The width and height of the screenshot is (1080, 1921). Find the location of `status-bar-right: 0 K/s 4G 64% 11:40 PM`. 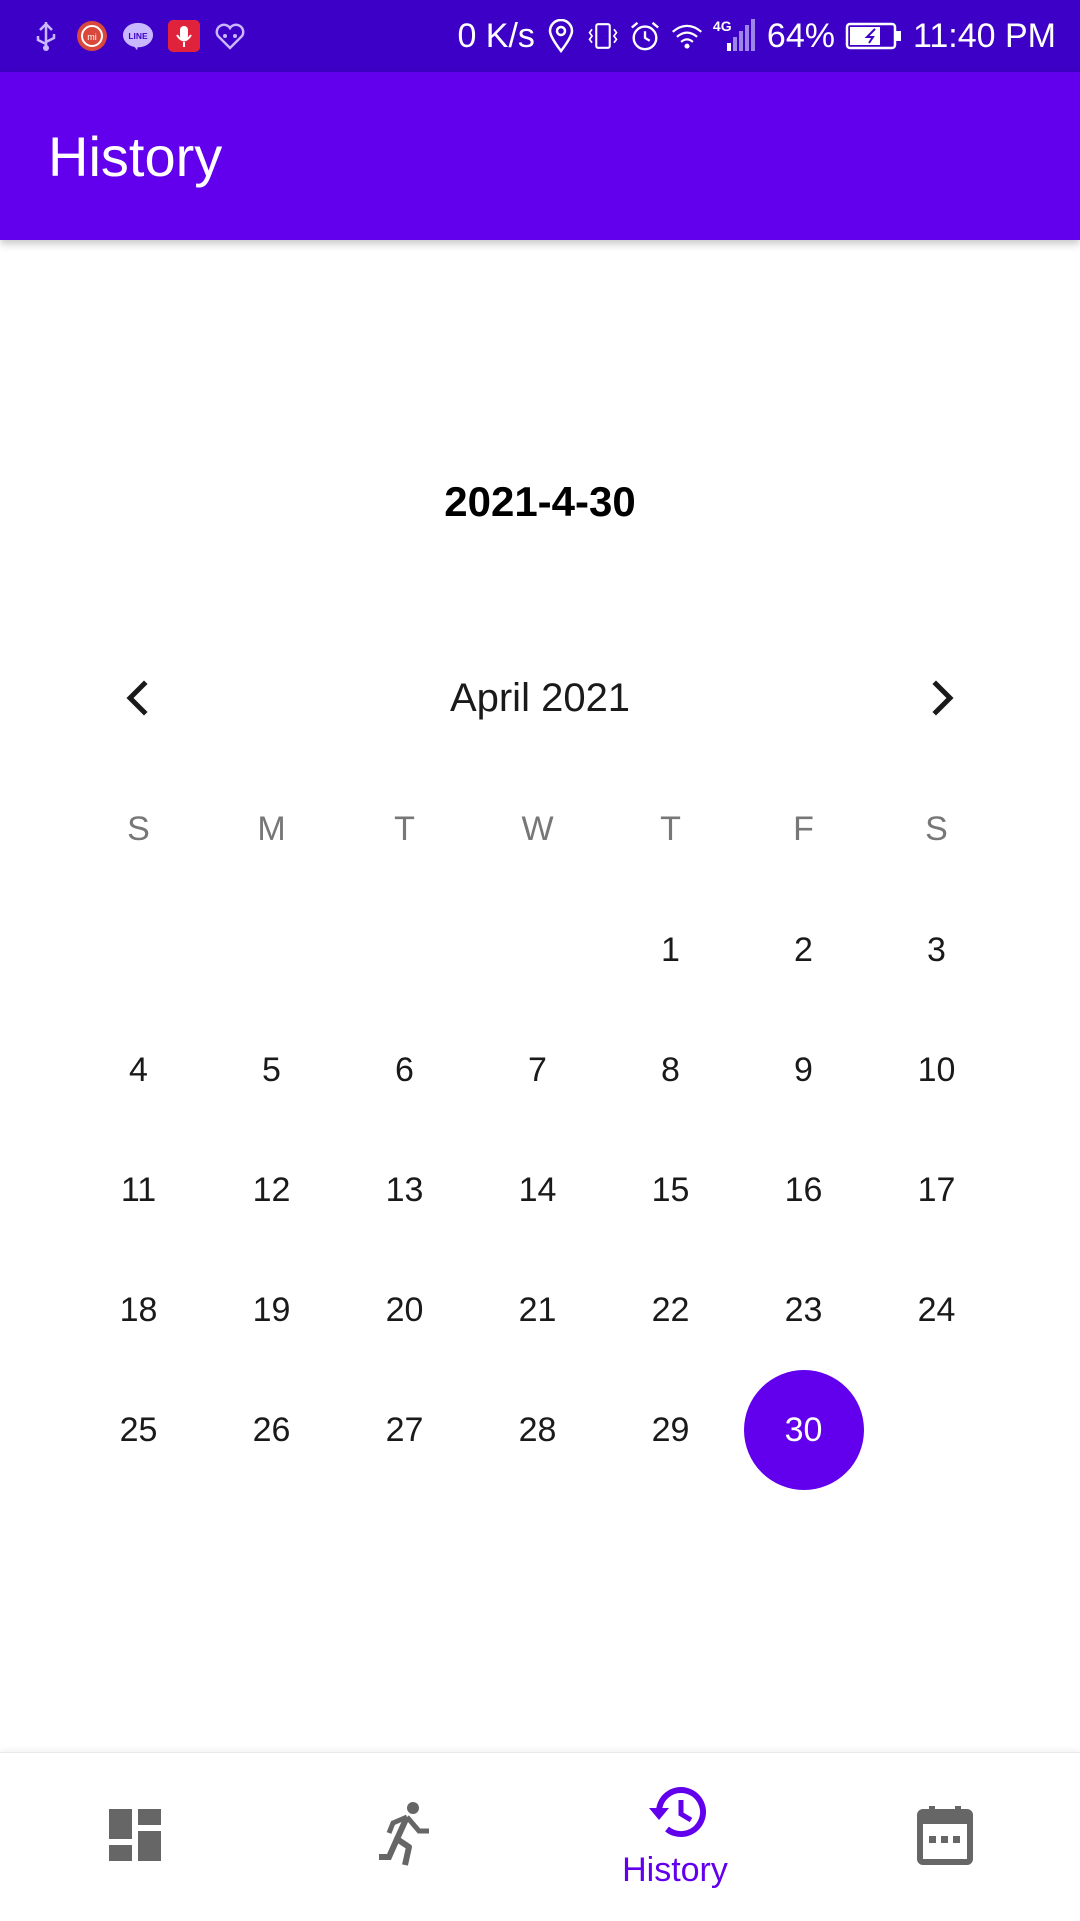

status-bar-right: 0 K/s 4G 64% 11:40 PM is located at coordinates (756, 36).